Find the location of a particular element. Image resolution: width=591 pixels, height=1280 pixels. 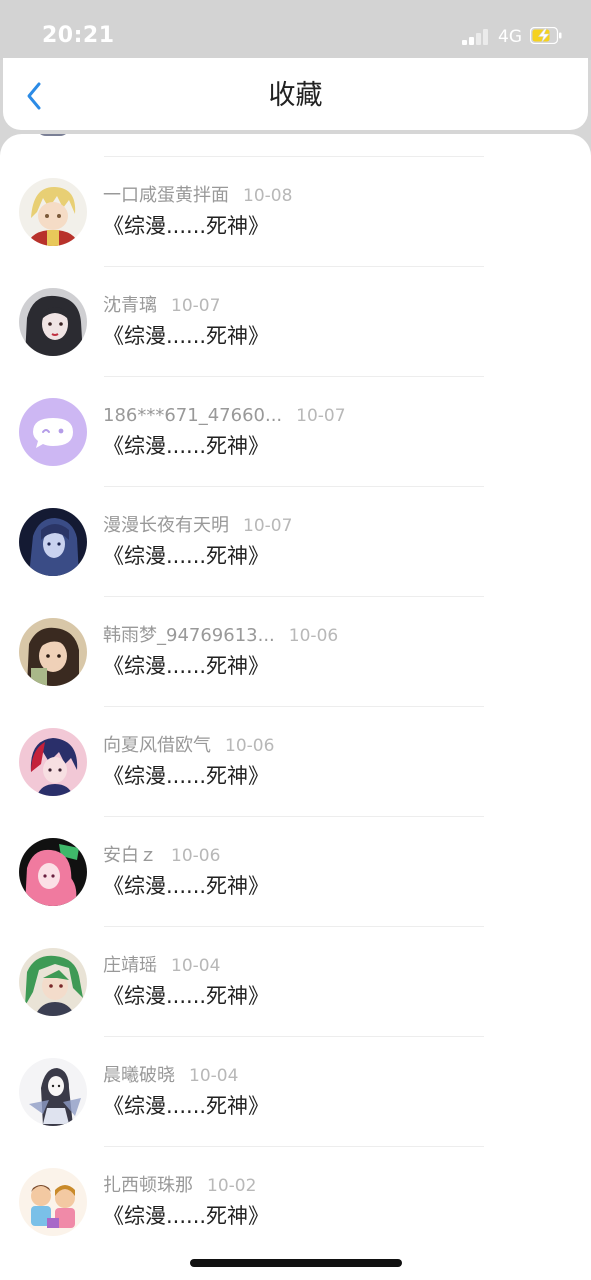

cartoon-kids-avatar-icon is located at coordinates (53, 1202).